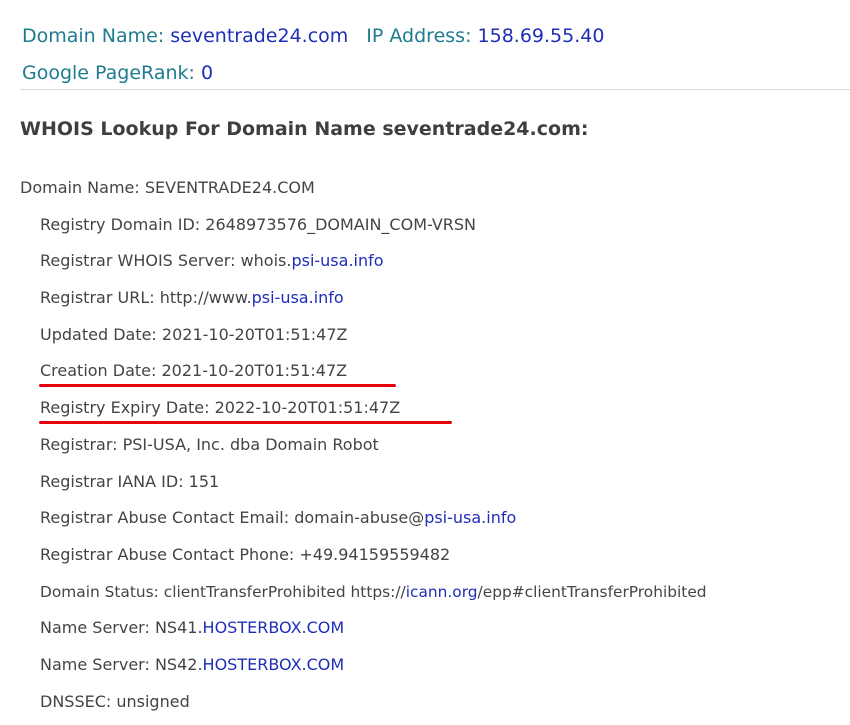  What do you see at coordinates (217, 386) in the screenshot?
I see `creation-date-red-underline` at bounding box center [217, 386].